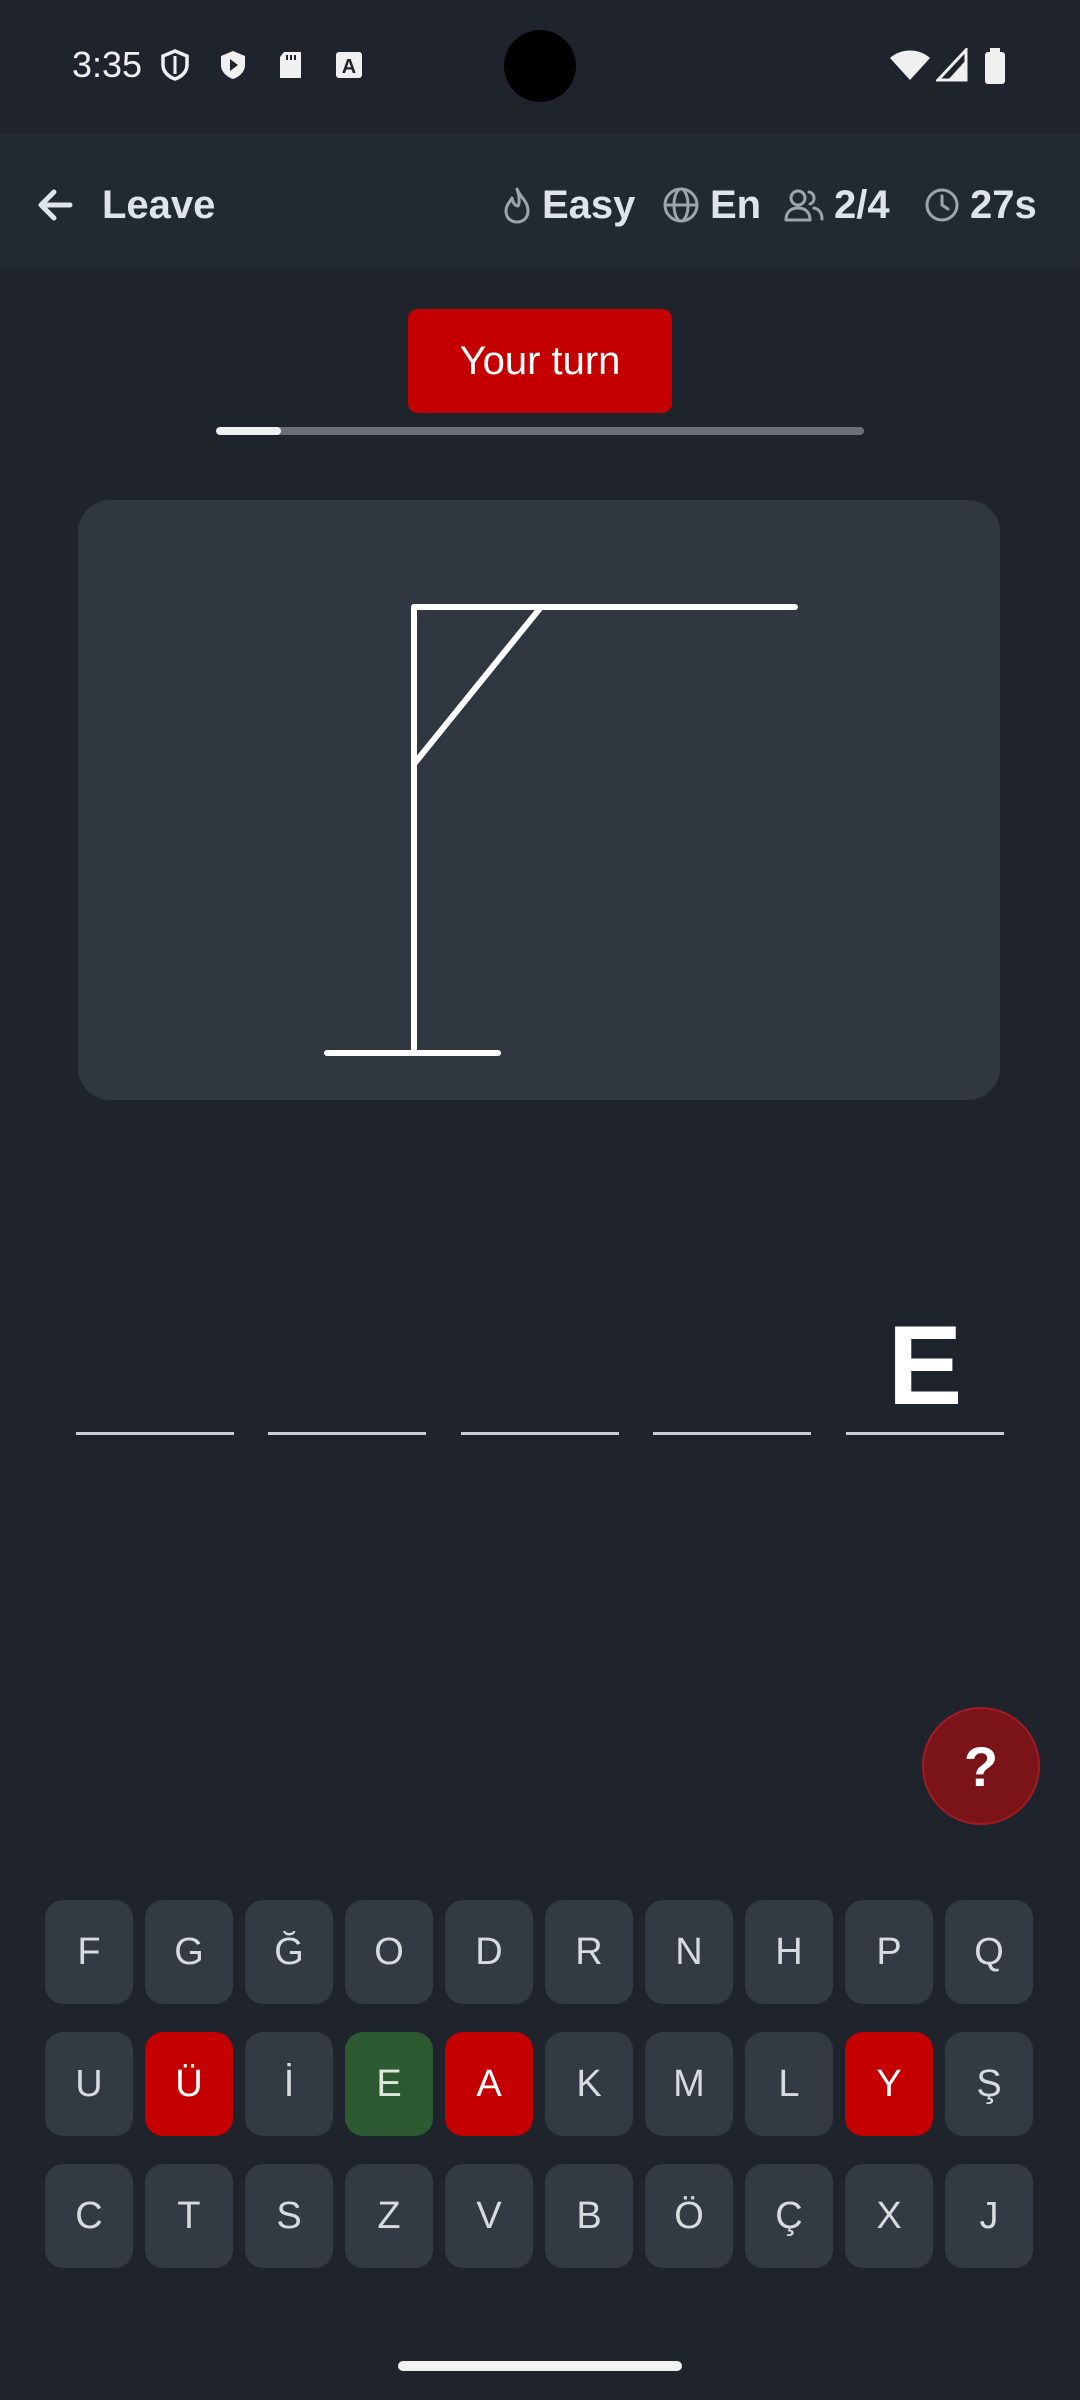  Describe the element at coordinates (189, 1952) in the screenshot. I see `key-unused: G` at that location.